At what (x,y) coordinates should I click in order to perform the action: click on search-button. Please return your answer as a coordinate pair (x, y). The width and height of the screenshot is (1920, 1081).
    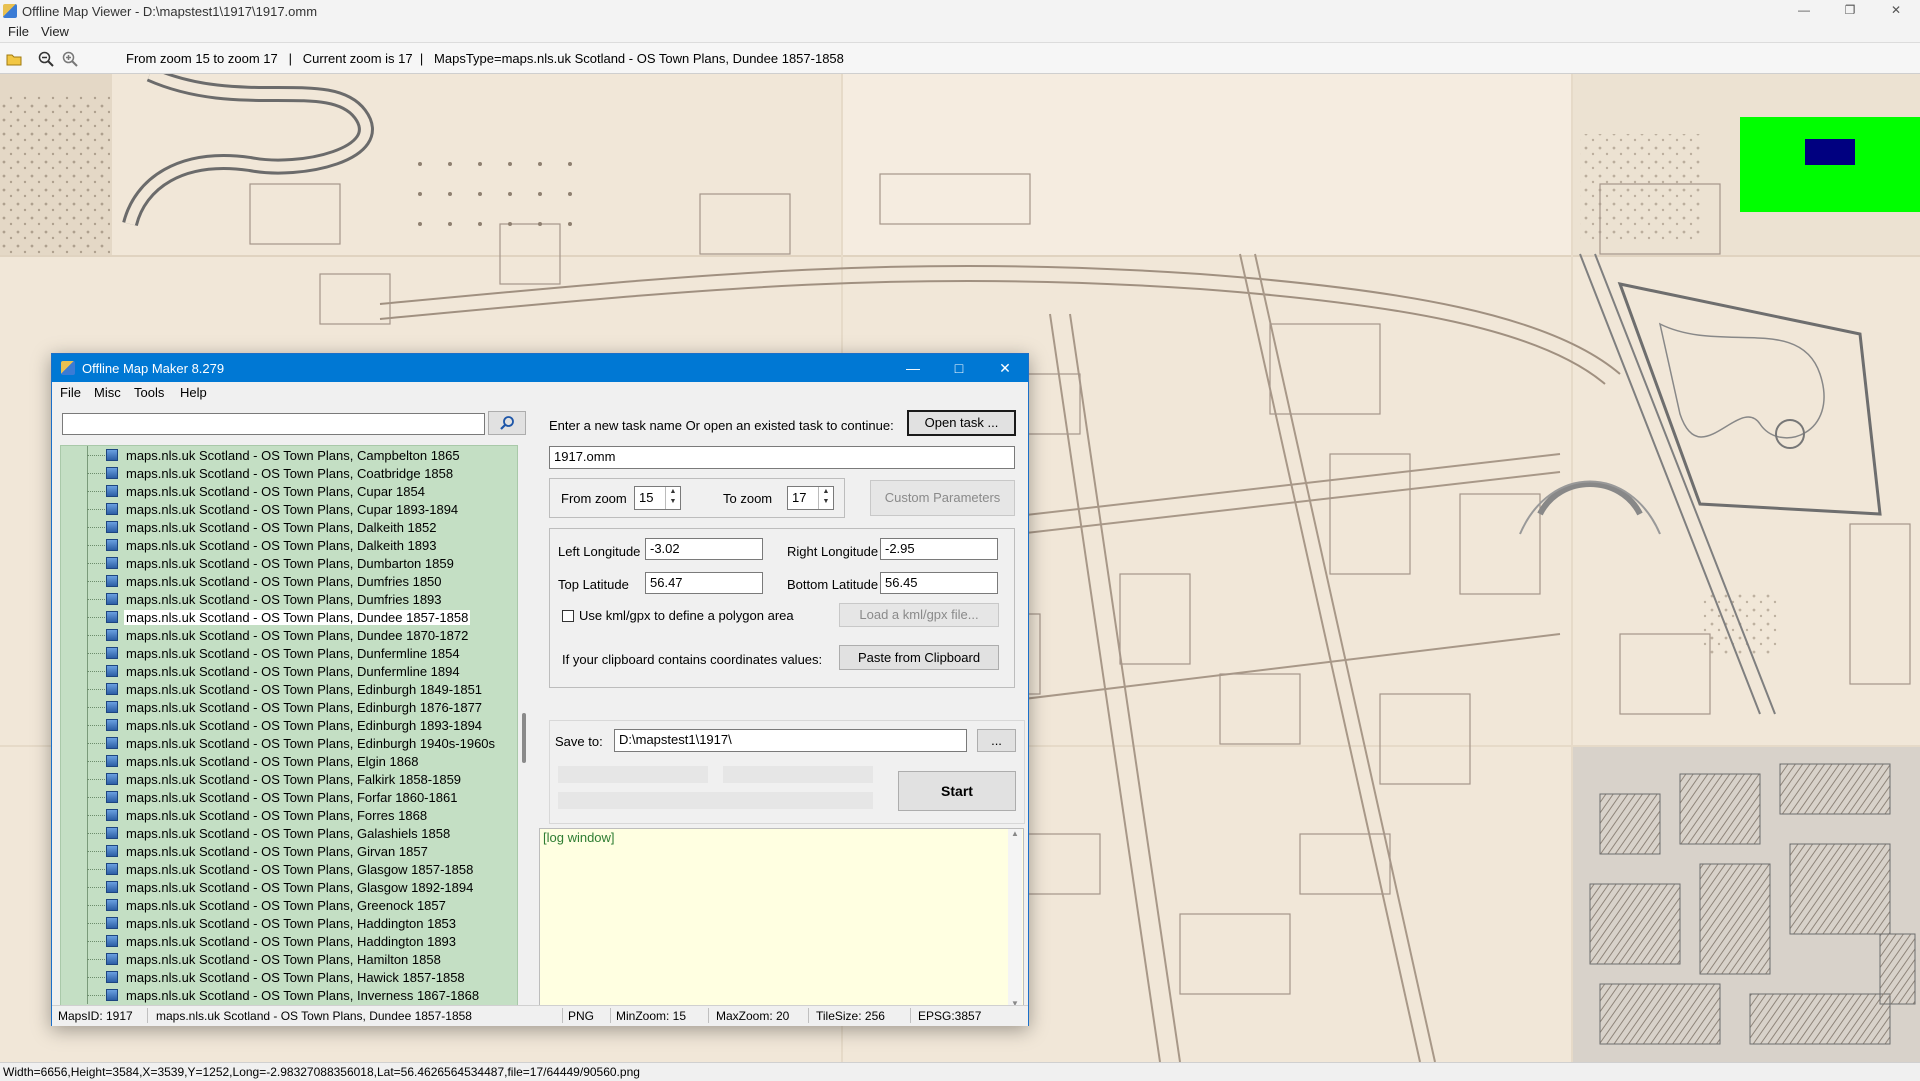
    Looking at the image, I should click on (507, 423).